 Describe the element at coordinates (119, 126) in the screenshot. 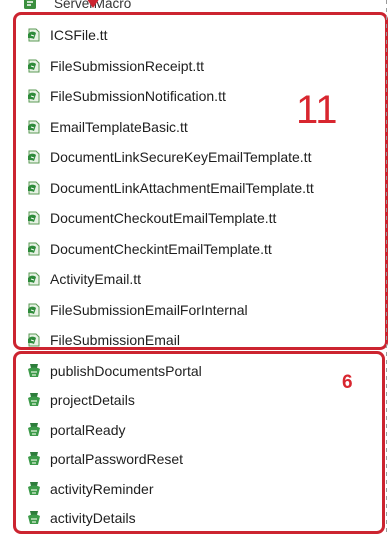

I see `tree-item-label: EmailTemplateBasic.tt` at that location.